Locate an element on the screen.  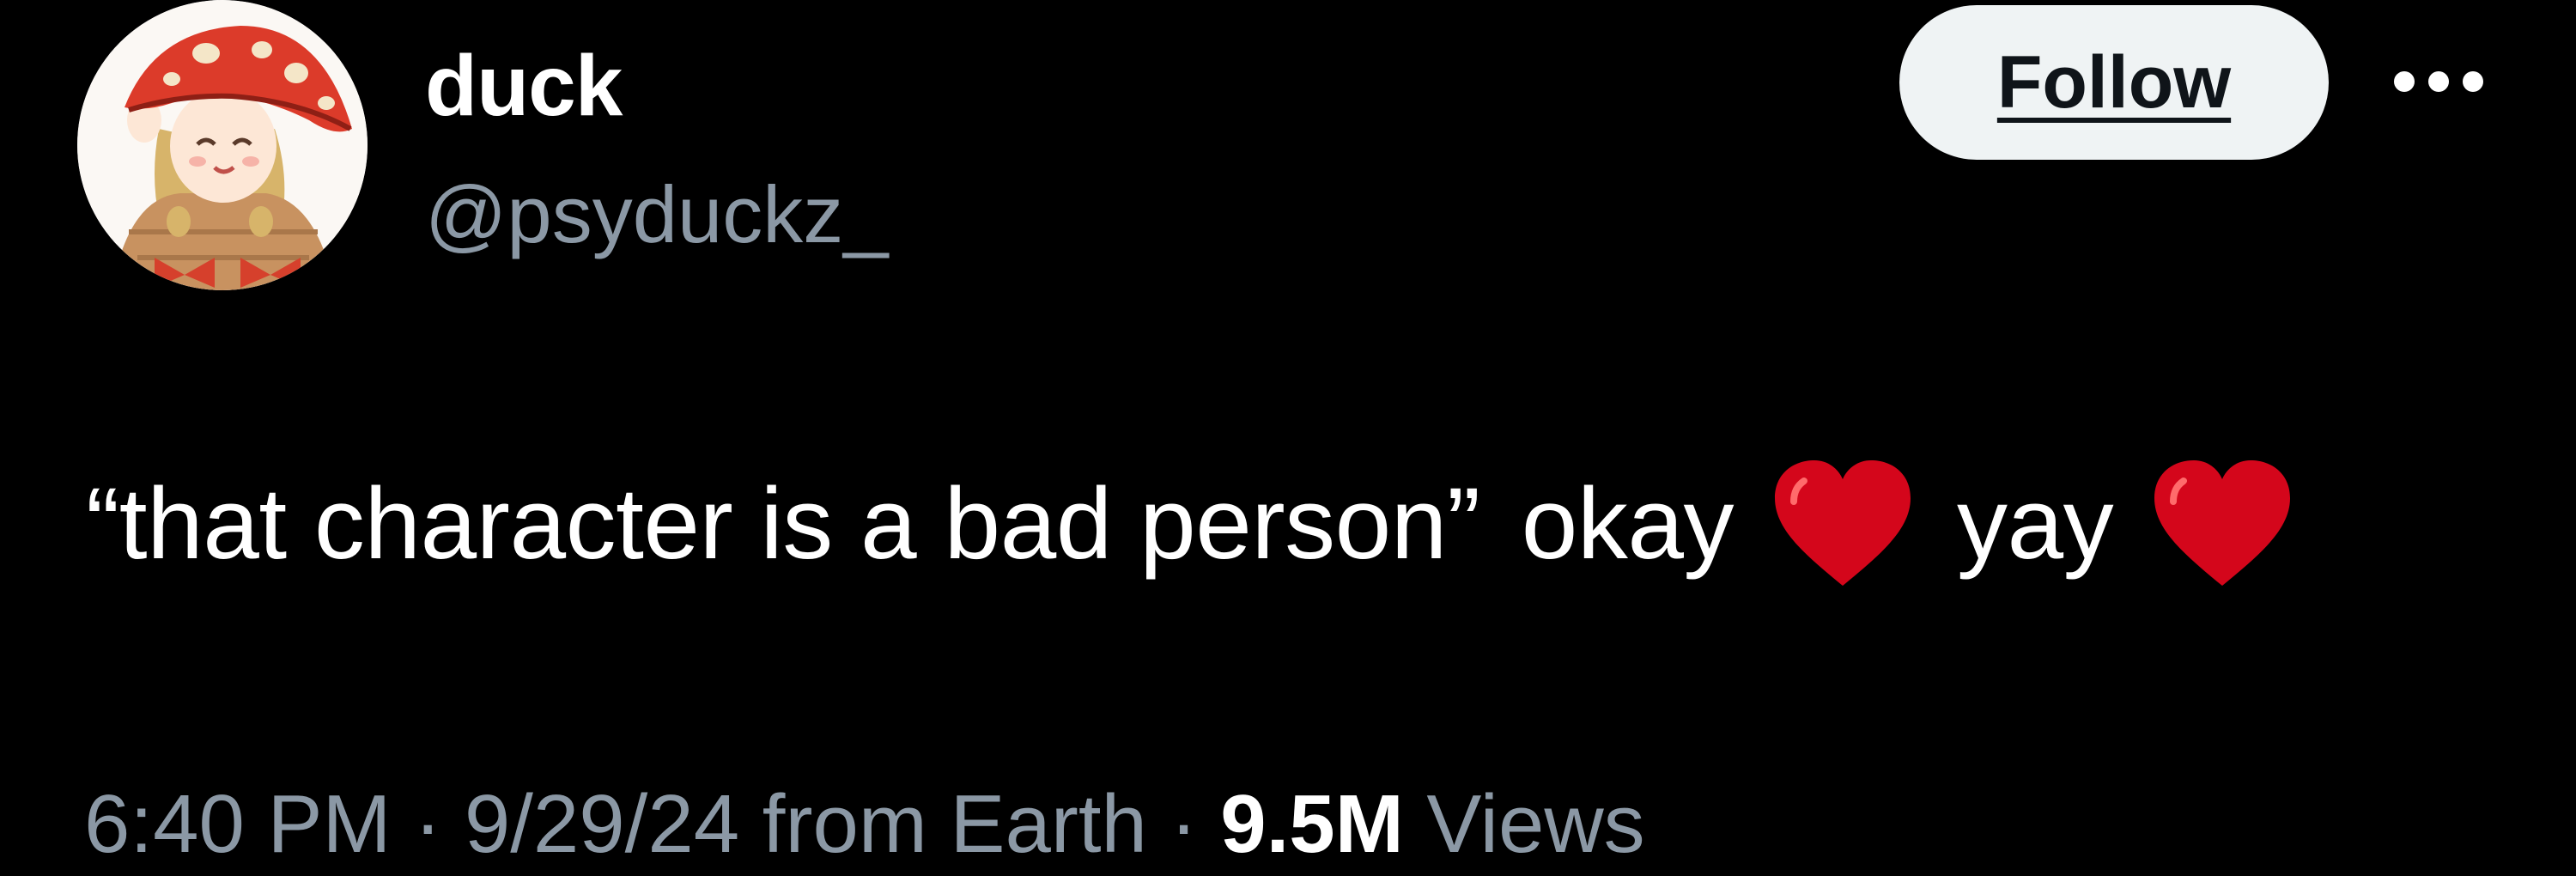
tweet-time: 6:40 PM is located at coordinates (238, 824).